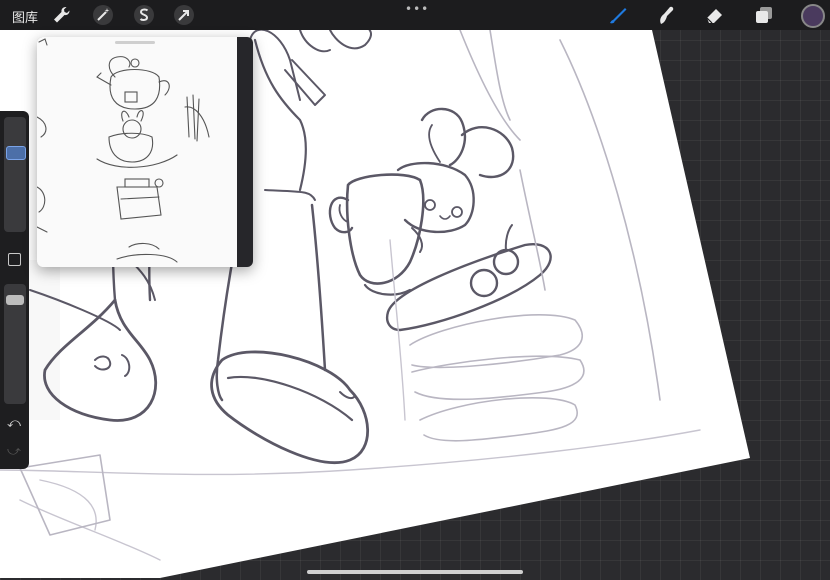 Image resolution: width=830 pixels, height=580 pixels. I want to click on brush-icon, so click(618, 15).